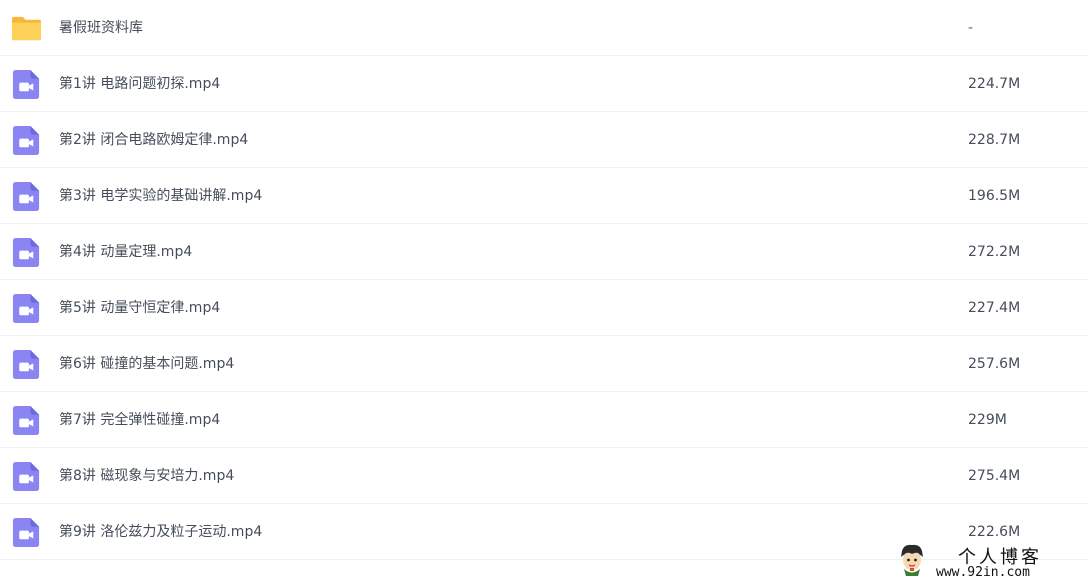 The image size is (1089, 583). Describe the element at coordinates (139, 308) in the screenshot. I see `file-name: 第5讲 动量守恒定律.mp4` at that location.